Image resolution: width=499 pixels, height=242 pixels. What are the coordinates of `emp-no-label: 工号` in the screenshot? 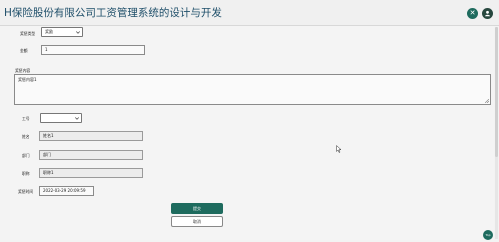 It's located at (26, 118).